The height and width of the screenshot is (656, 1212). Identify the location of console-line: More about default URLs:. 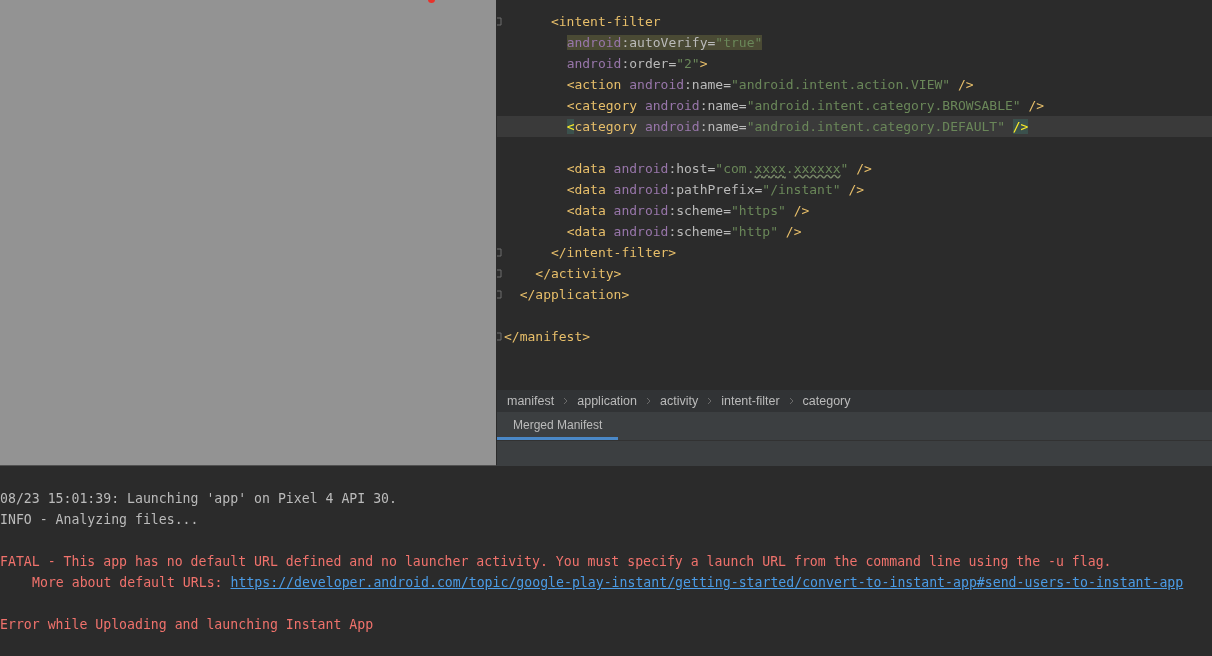
(128, 582).